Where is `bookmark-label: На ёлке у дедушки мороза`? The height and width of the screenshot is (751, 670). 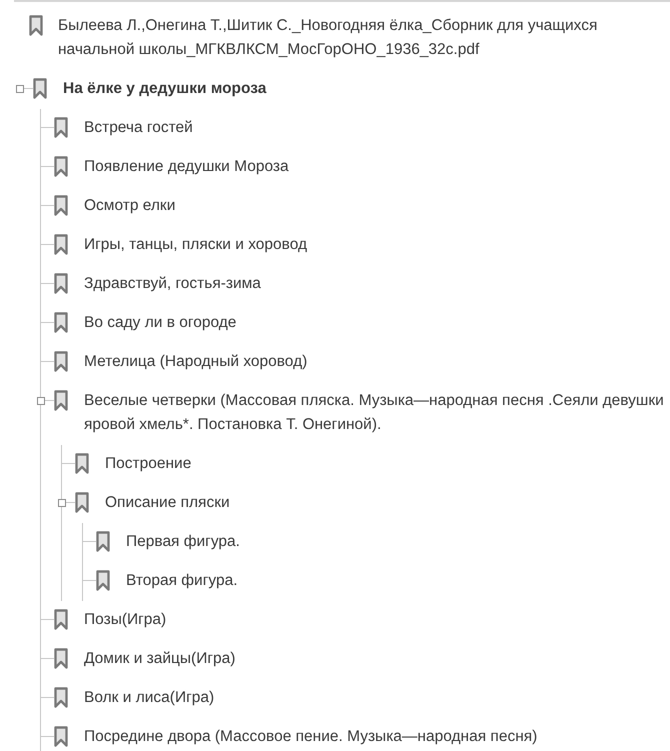
bookmark-label: На ёлке у дедушки мороза is located at coordinates (164, 89).